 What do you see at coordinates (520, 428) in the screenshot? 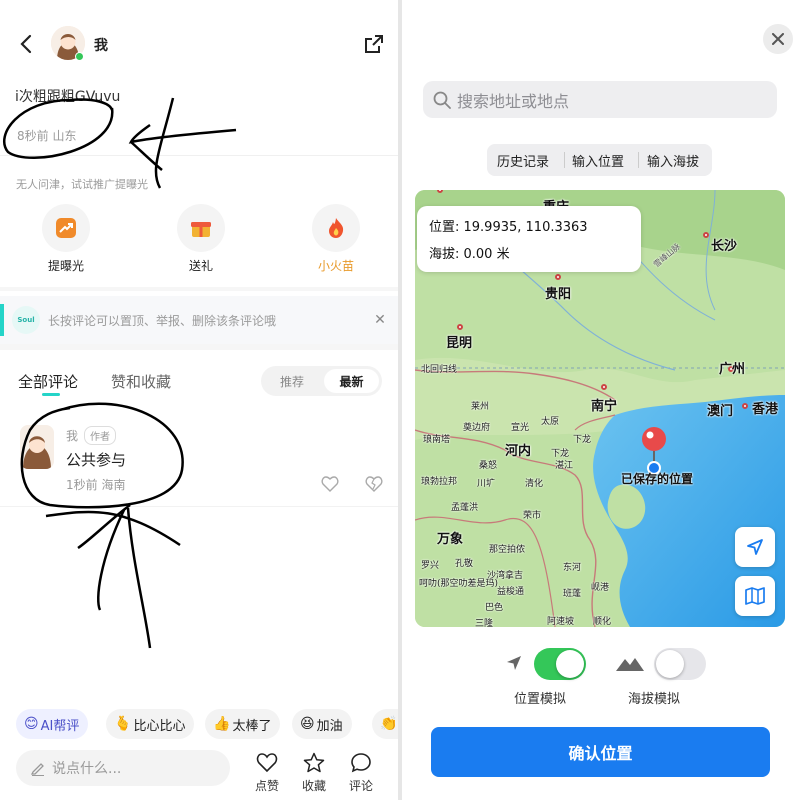
I see `map-label-tuyenquang: 宣光` at bounding box center [520, 428].